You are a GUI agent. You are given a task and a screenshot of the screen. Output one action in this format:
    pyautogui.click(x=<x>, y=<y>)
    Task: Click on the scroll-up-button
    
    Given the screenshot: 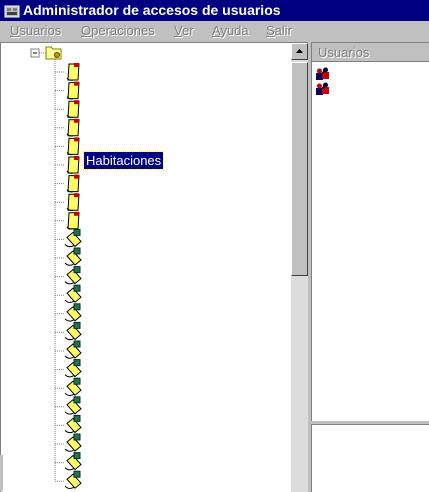 What is the action you would take?
    pyautogui.click(x=299, y=51)
    